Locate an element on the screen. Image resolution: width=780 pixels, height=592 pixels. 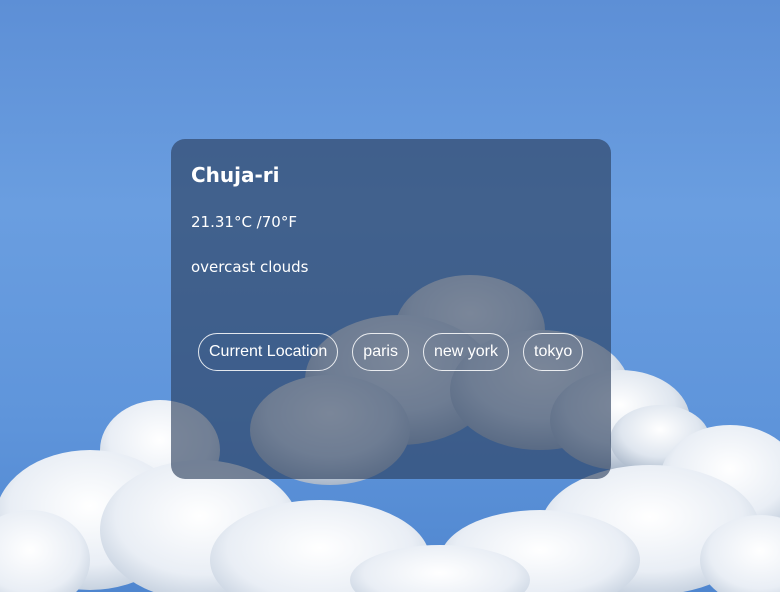
temperature-text: 21.31°C /70°F is located at coordinates (244, 222).